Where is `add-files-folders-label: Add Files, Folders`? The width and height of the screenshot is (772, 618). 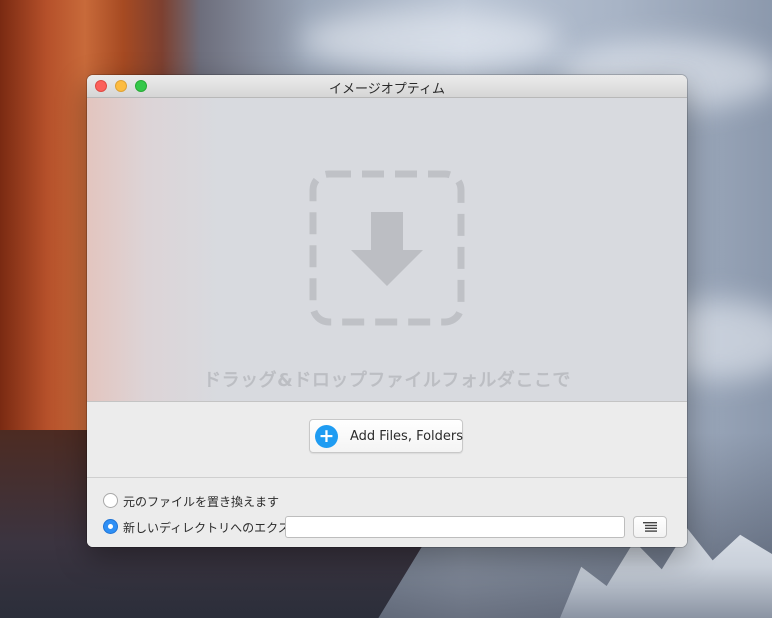 add-files-folders-label: Add Files, Folders is located at coordinates (407, 436).